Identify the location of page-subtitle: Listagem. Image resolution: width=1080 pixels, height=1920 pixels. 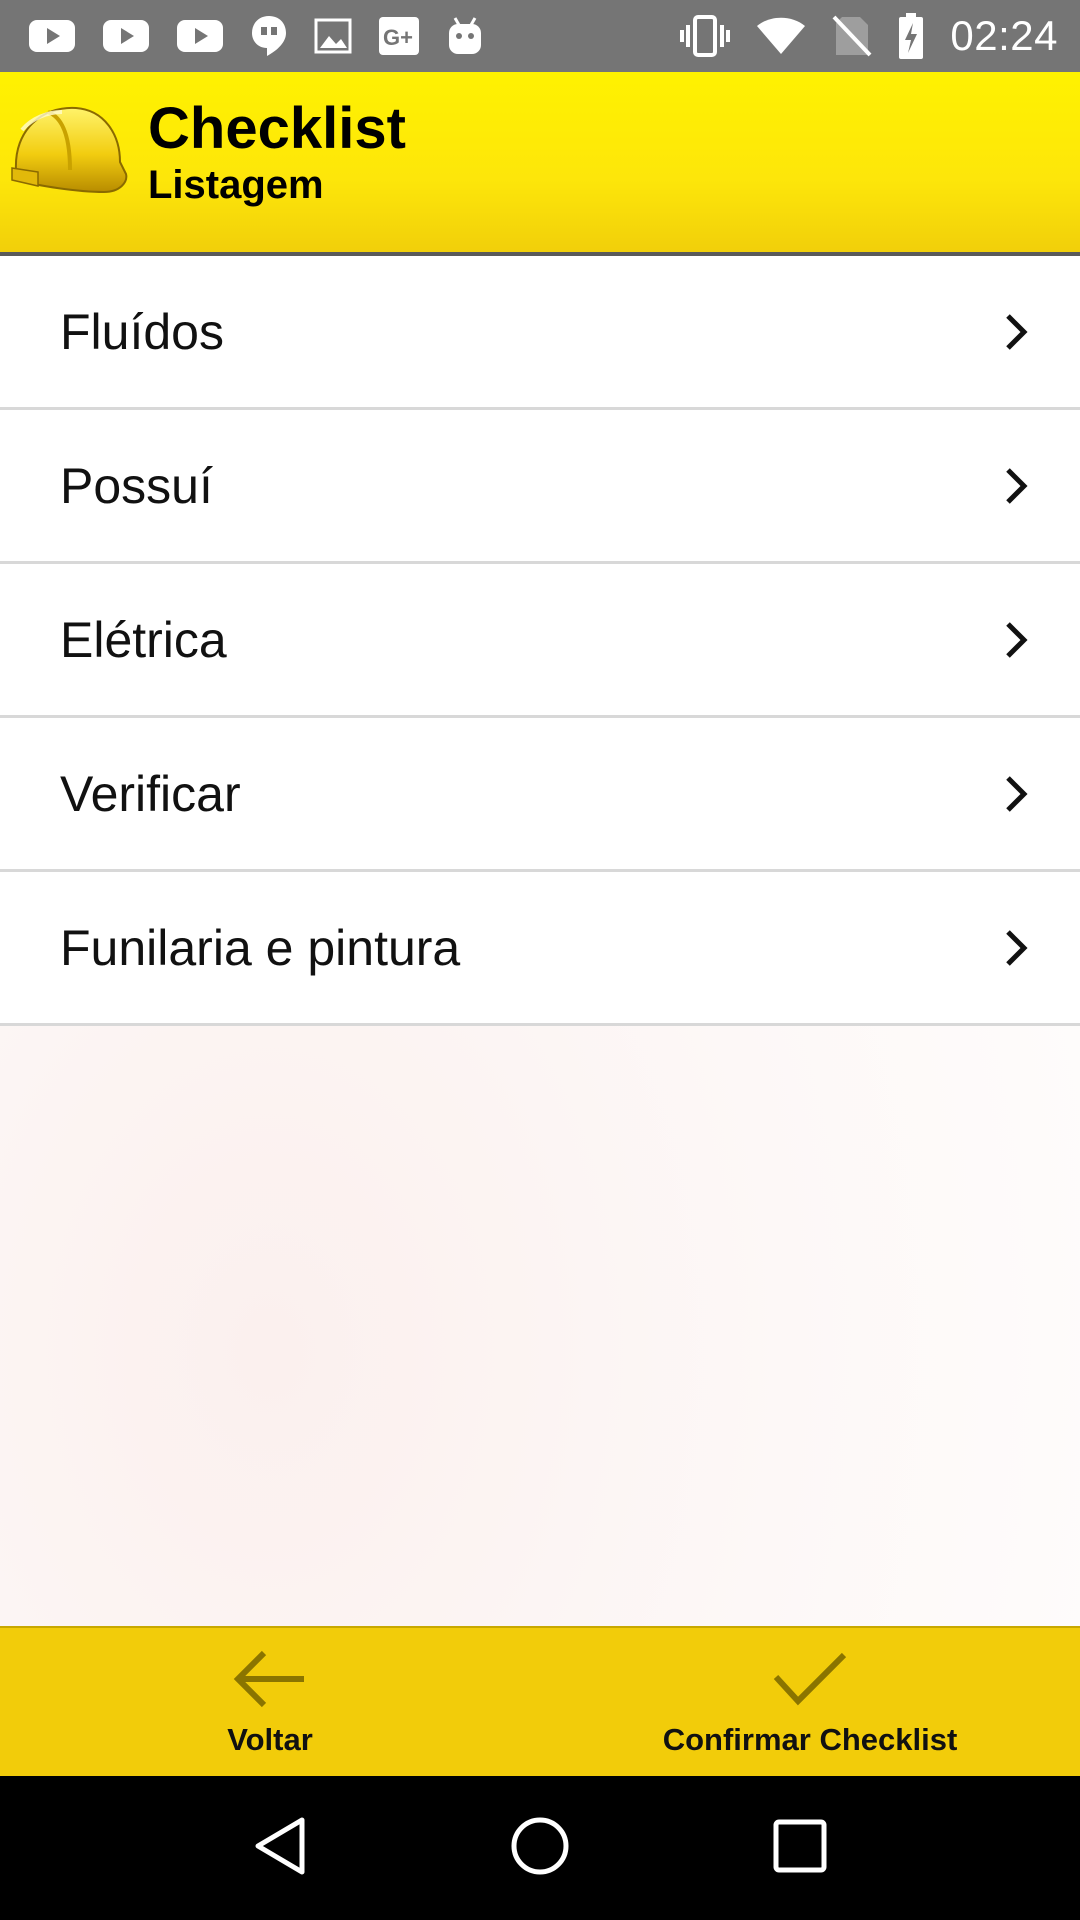
(236, 185).